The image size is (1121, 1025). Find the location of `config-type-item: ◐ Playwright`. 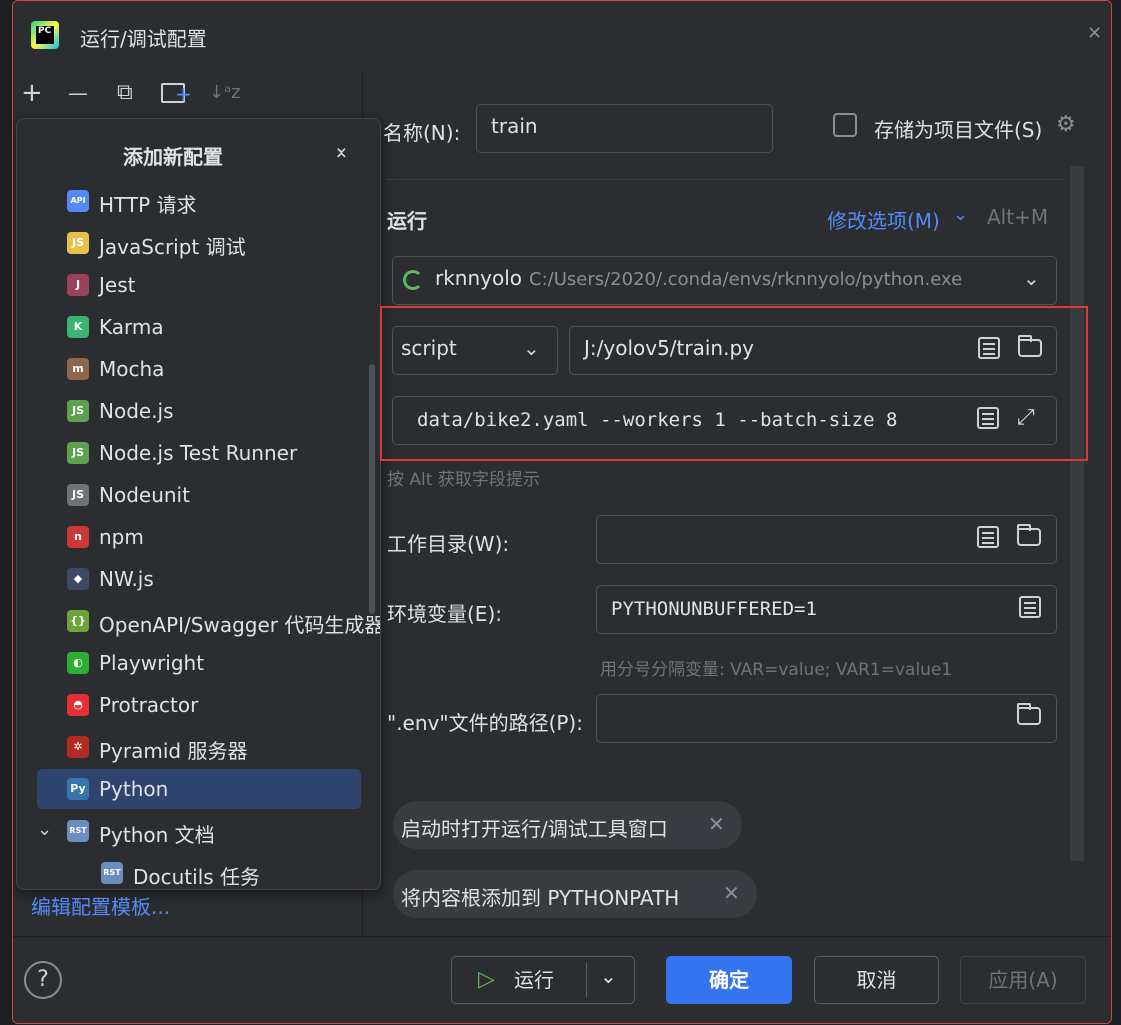

config-type-item: ◐ Playwright is located at coordinates (199, 663).